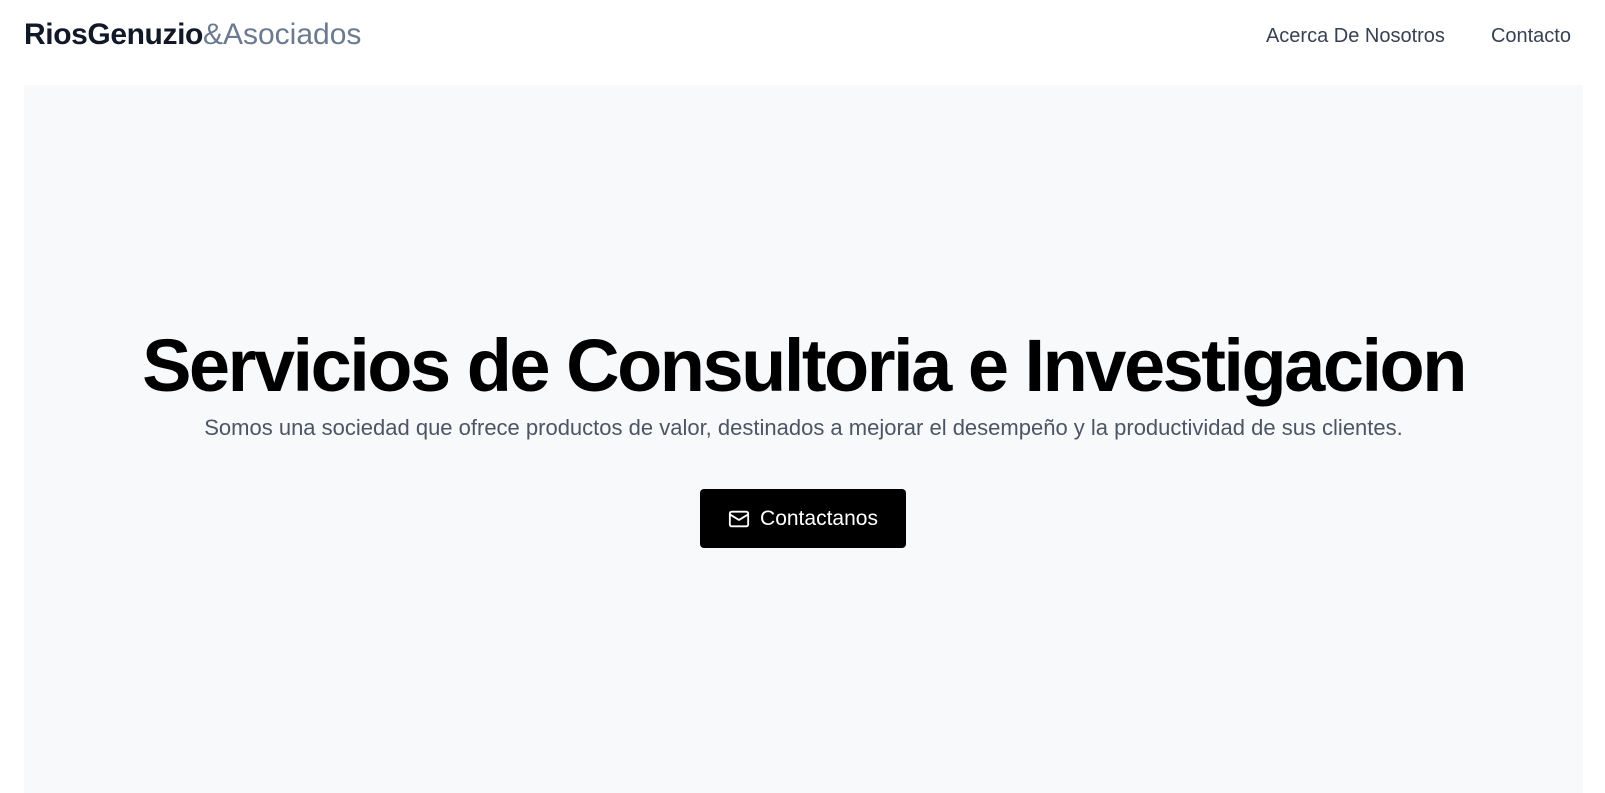  What do you see at coordinates (282, 34) in the screenshot?
I see `logo-brand-suffix: &Asociados` at bounding box center [282, 34].